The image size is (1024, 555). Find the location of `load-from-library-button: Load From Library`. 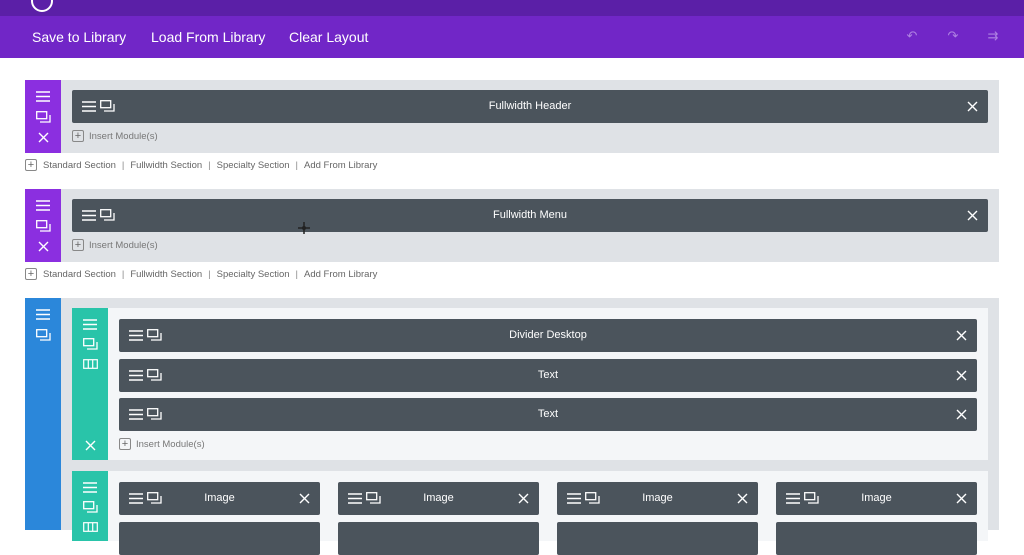

load-from-library-button: Load From Library is located at coordinates (208, 37).